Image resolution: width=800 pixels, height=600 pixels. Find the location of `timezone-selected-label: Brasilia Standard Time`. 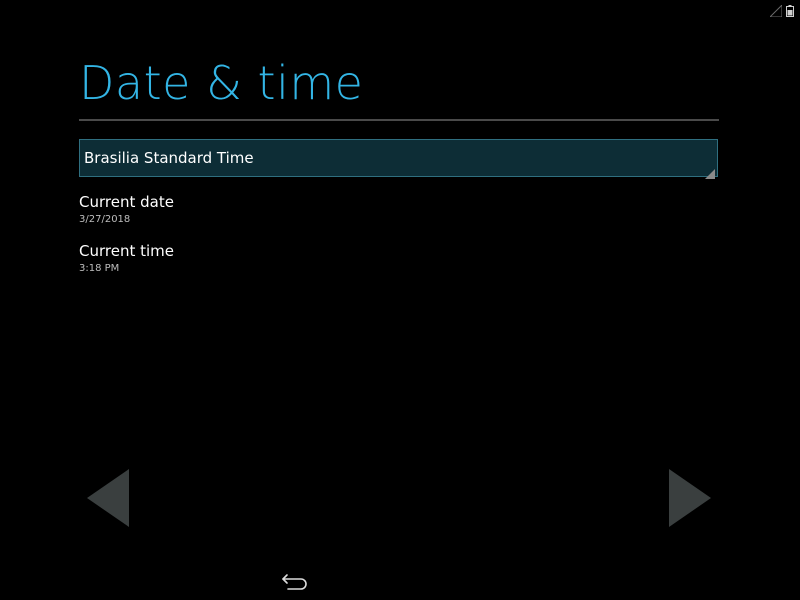

timezone-selected-label: Brasilia Standard Time is located at coordinates (169, 158).